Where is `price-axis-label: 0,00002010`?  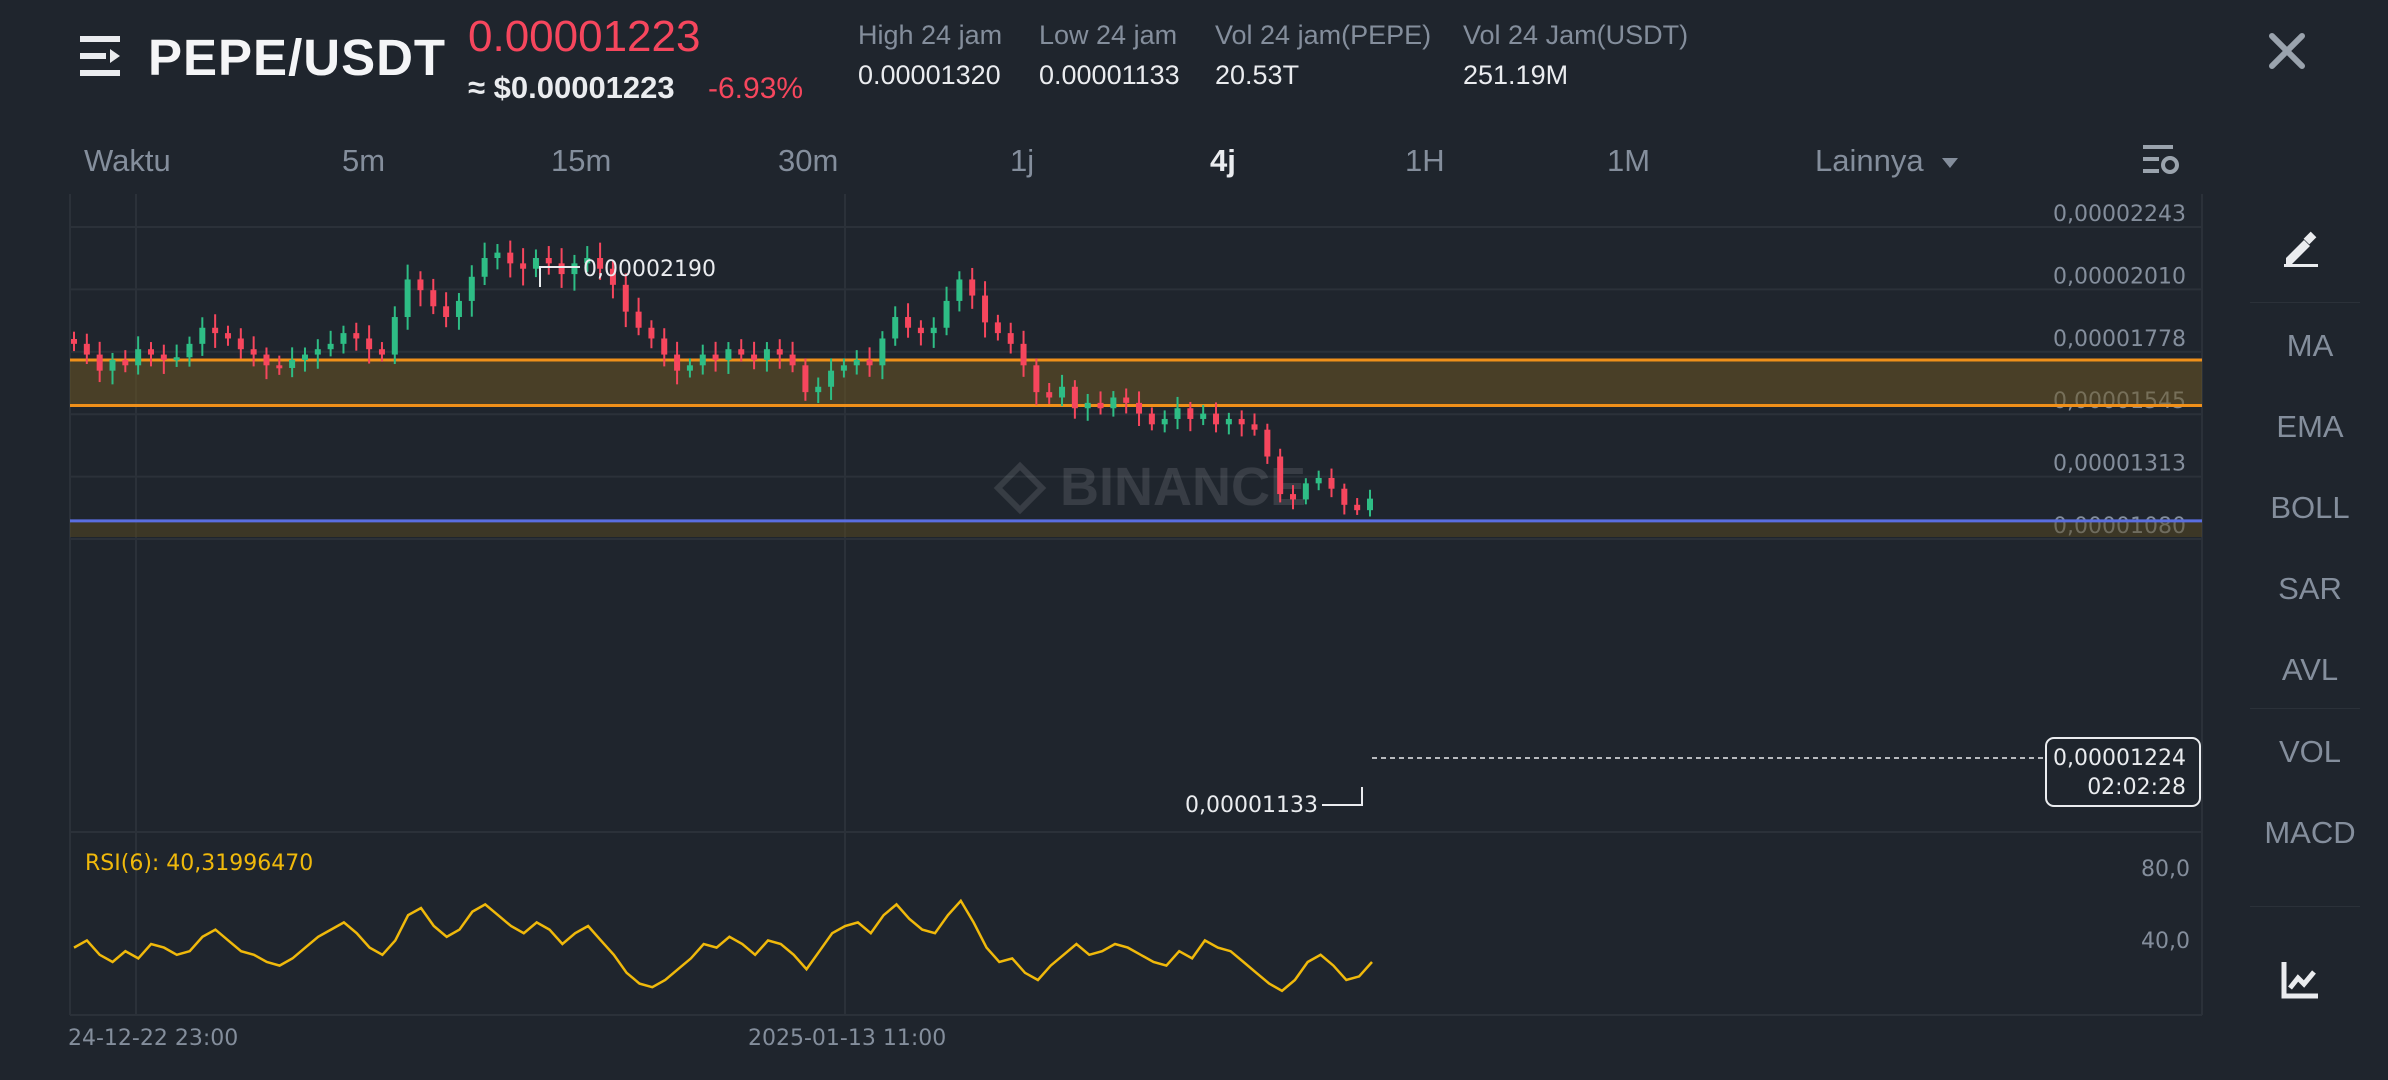 price-axis-label: 0,00002010 is located at coordinates (2119, 276).